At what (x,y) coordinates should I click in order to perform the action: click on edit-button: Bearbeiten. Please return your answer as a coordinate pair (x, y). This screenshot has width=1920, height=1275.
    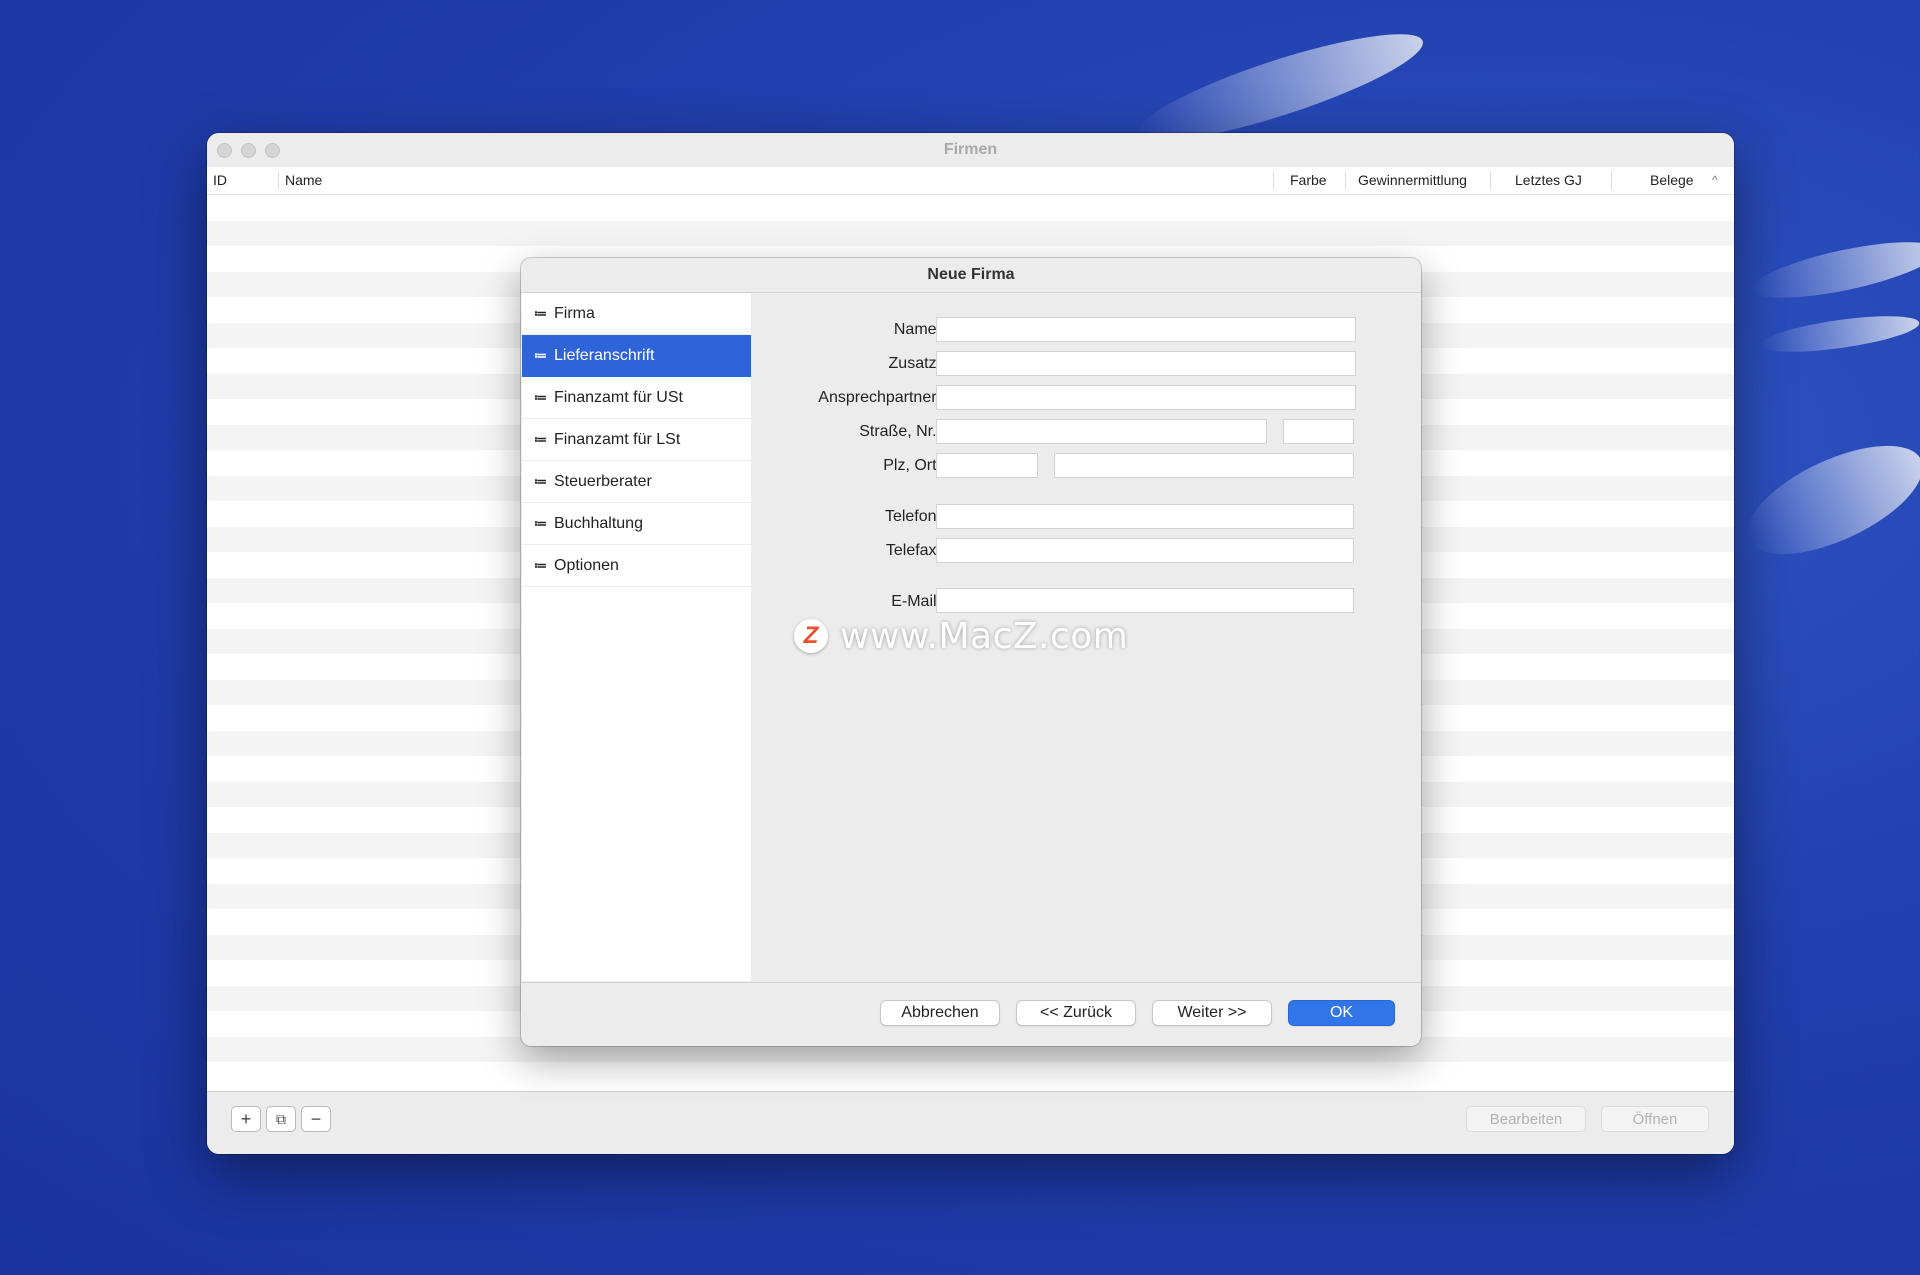
    Looking at the image, I should click on (1526, 1119).